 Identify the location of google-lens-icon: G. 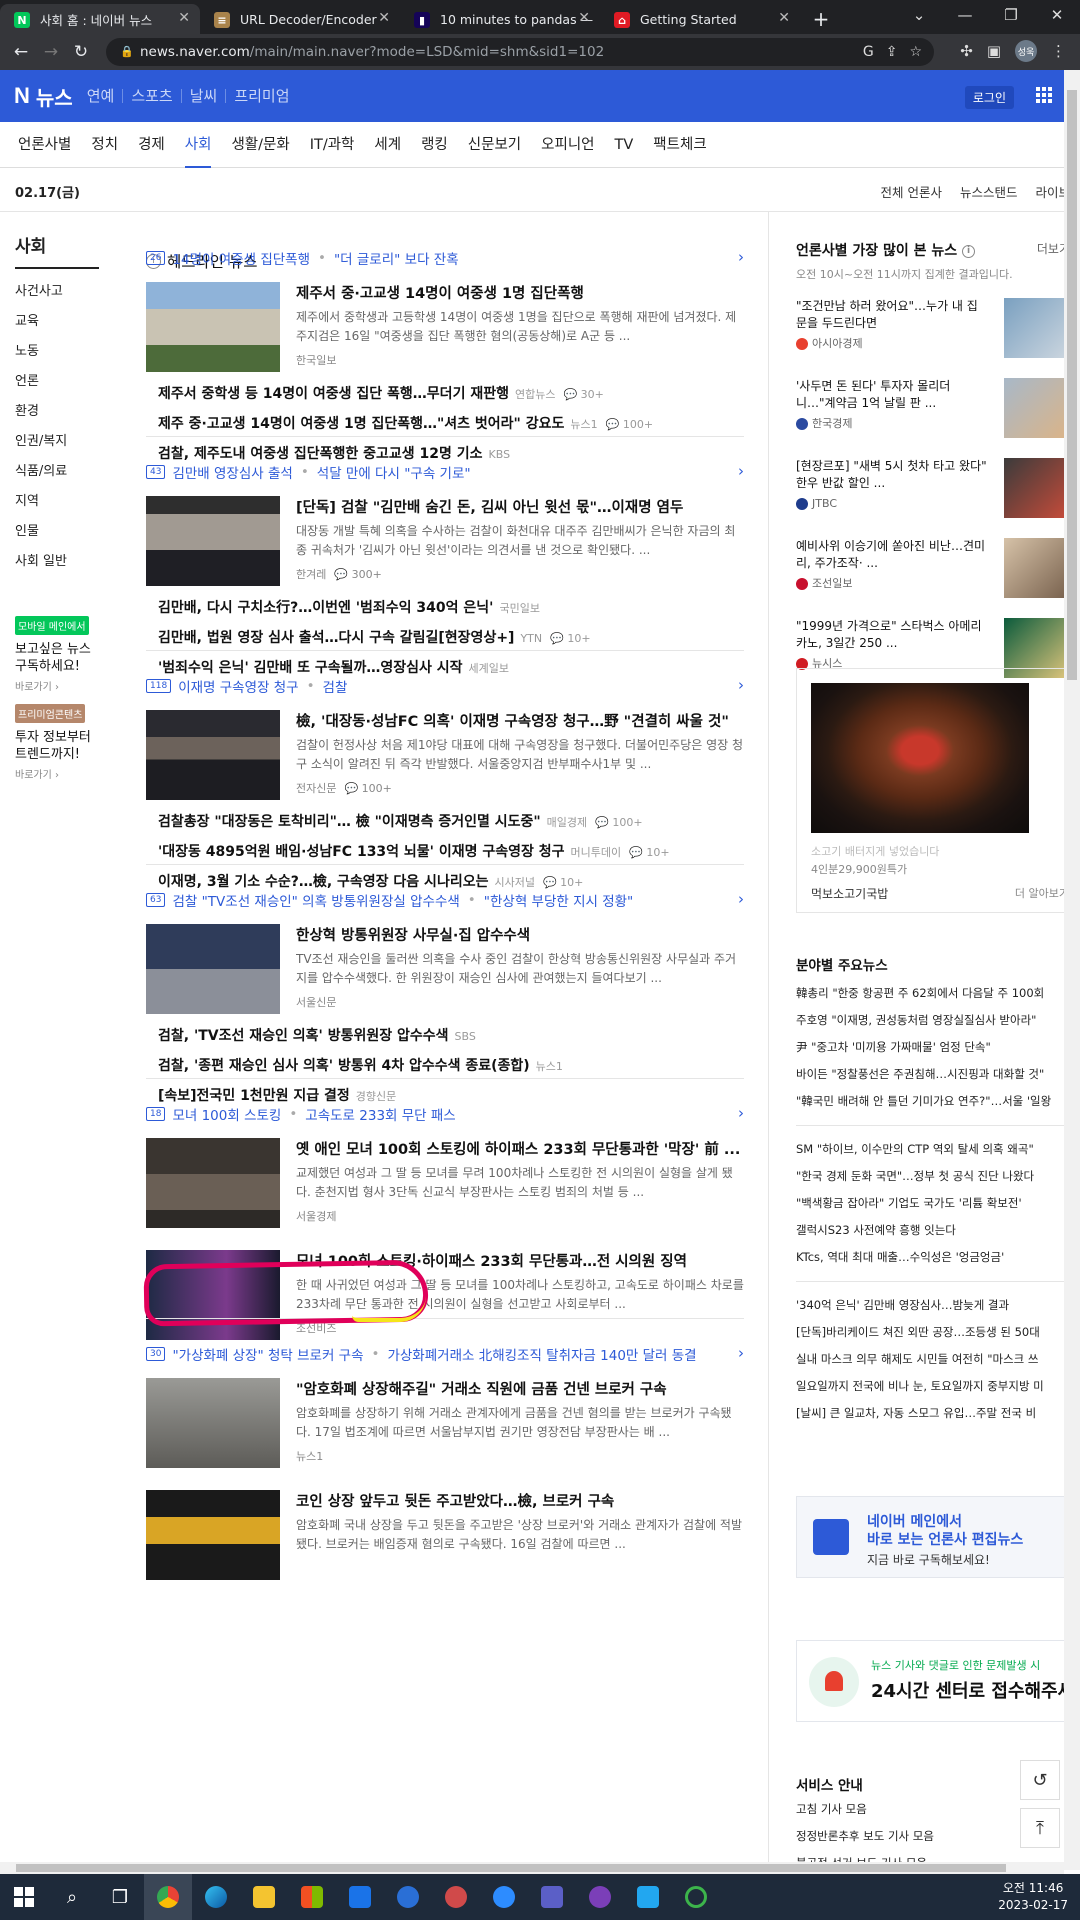
(868, 52).